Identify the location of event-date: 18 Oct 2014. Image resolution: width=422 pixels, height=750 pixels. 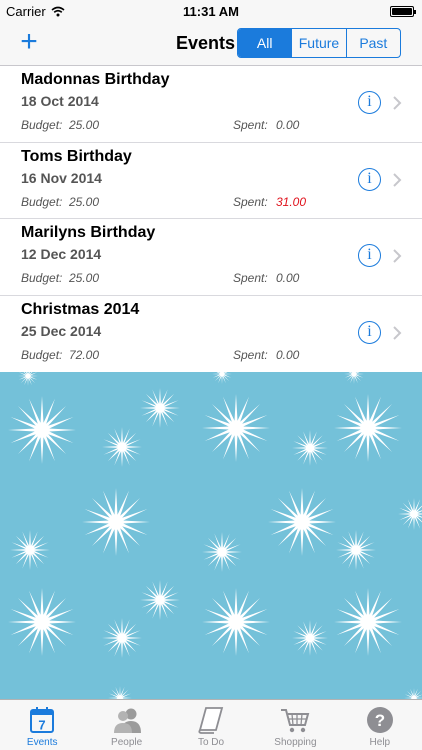
(60, 101).